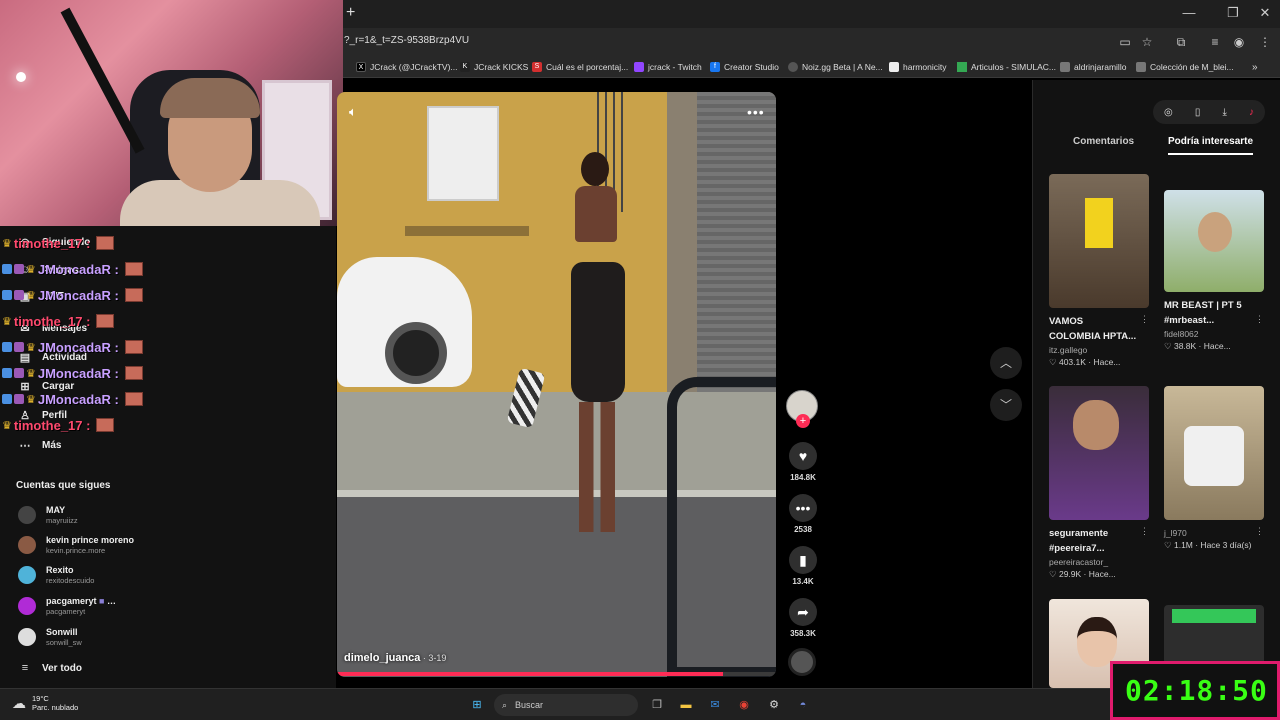 The image size is (1280, 720). Describe the element at coordinates (45, 703) in the screenshot. I see `weather-widget: ☁ 19°C Parc. nublado` at that location.